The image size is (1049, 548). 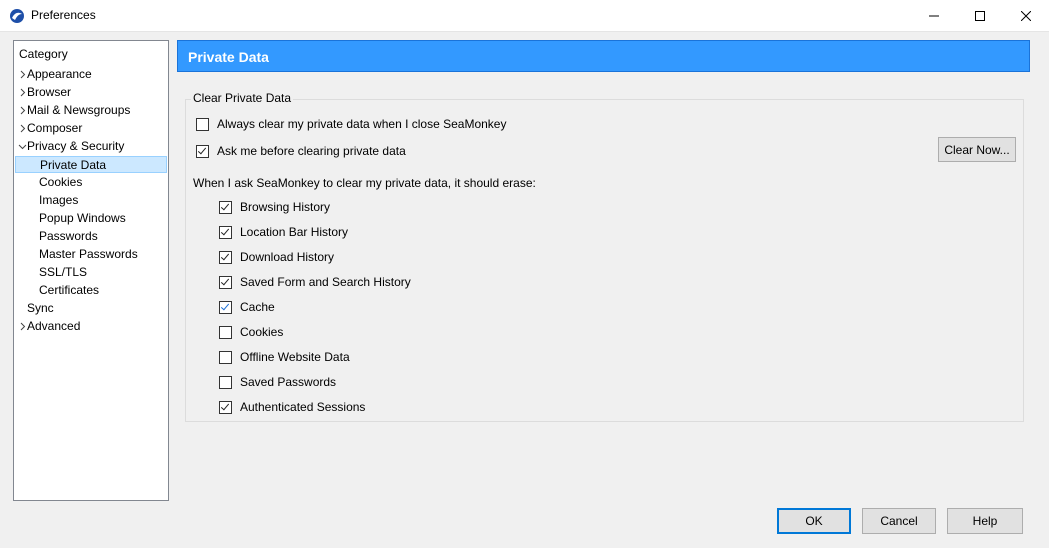 I want to click on erase-item-label: Cache, so click(x=257, y=307).